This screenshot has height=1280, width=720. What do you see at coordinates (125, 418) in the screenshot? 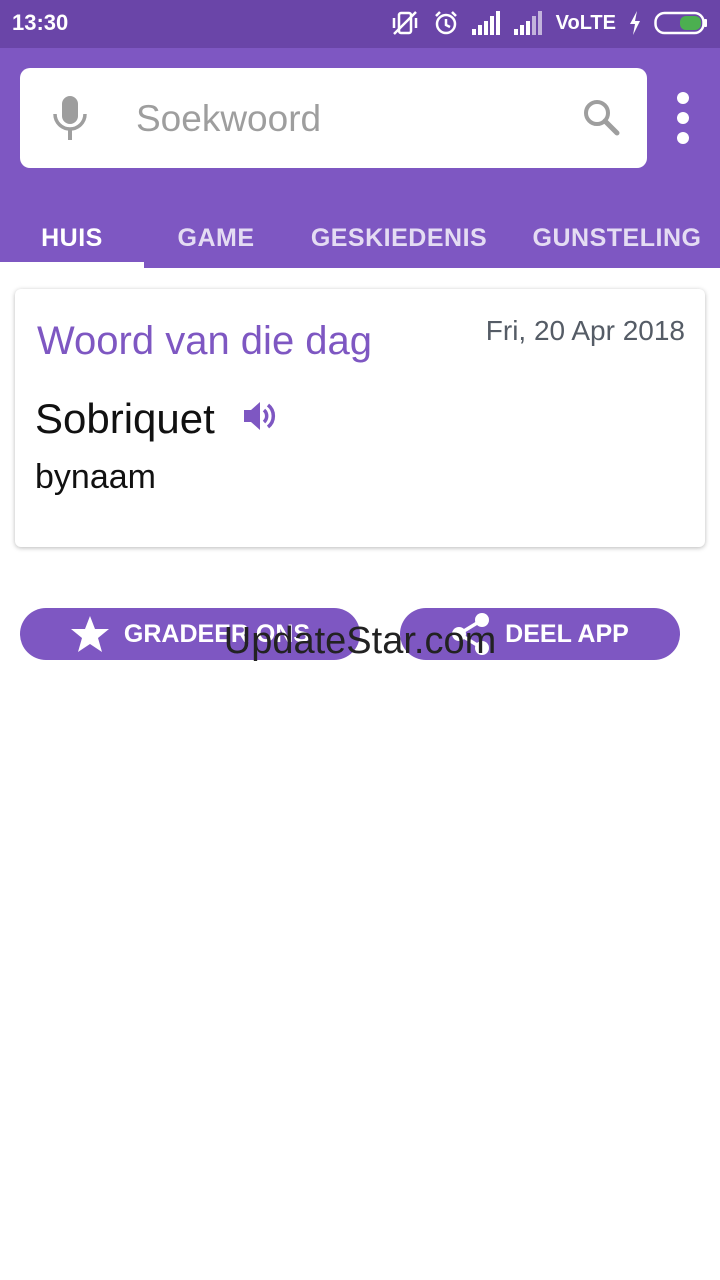
I see `word-text: Sobriquet` at bounding box center [125, 418].